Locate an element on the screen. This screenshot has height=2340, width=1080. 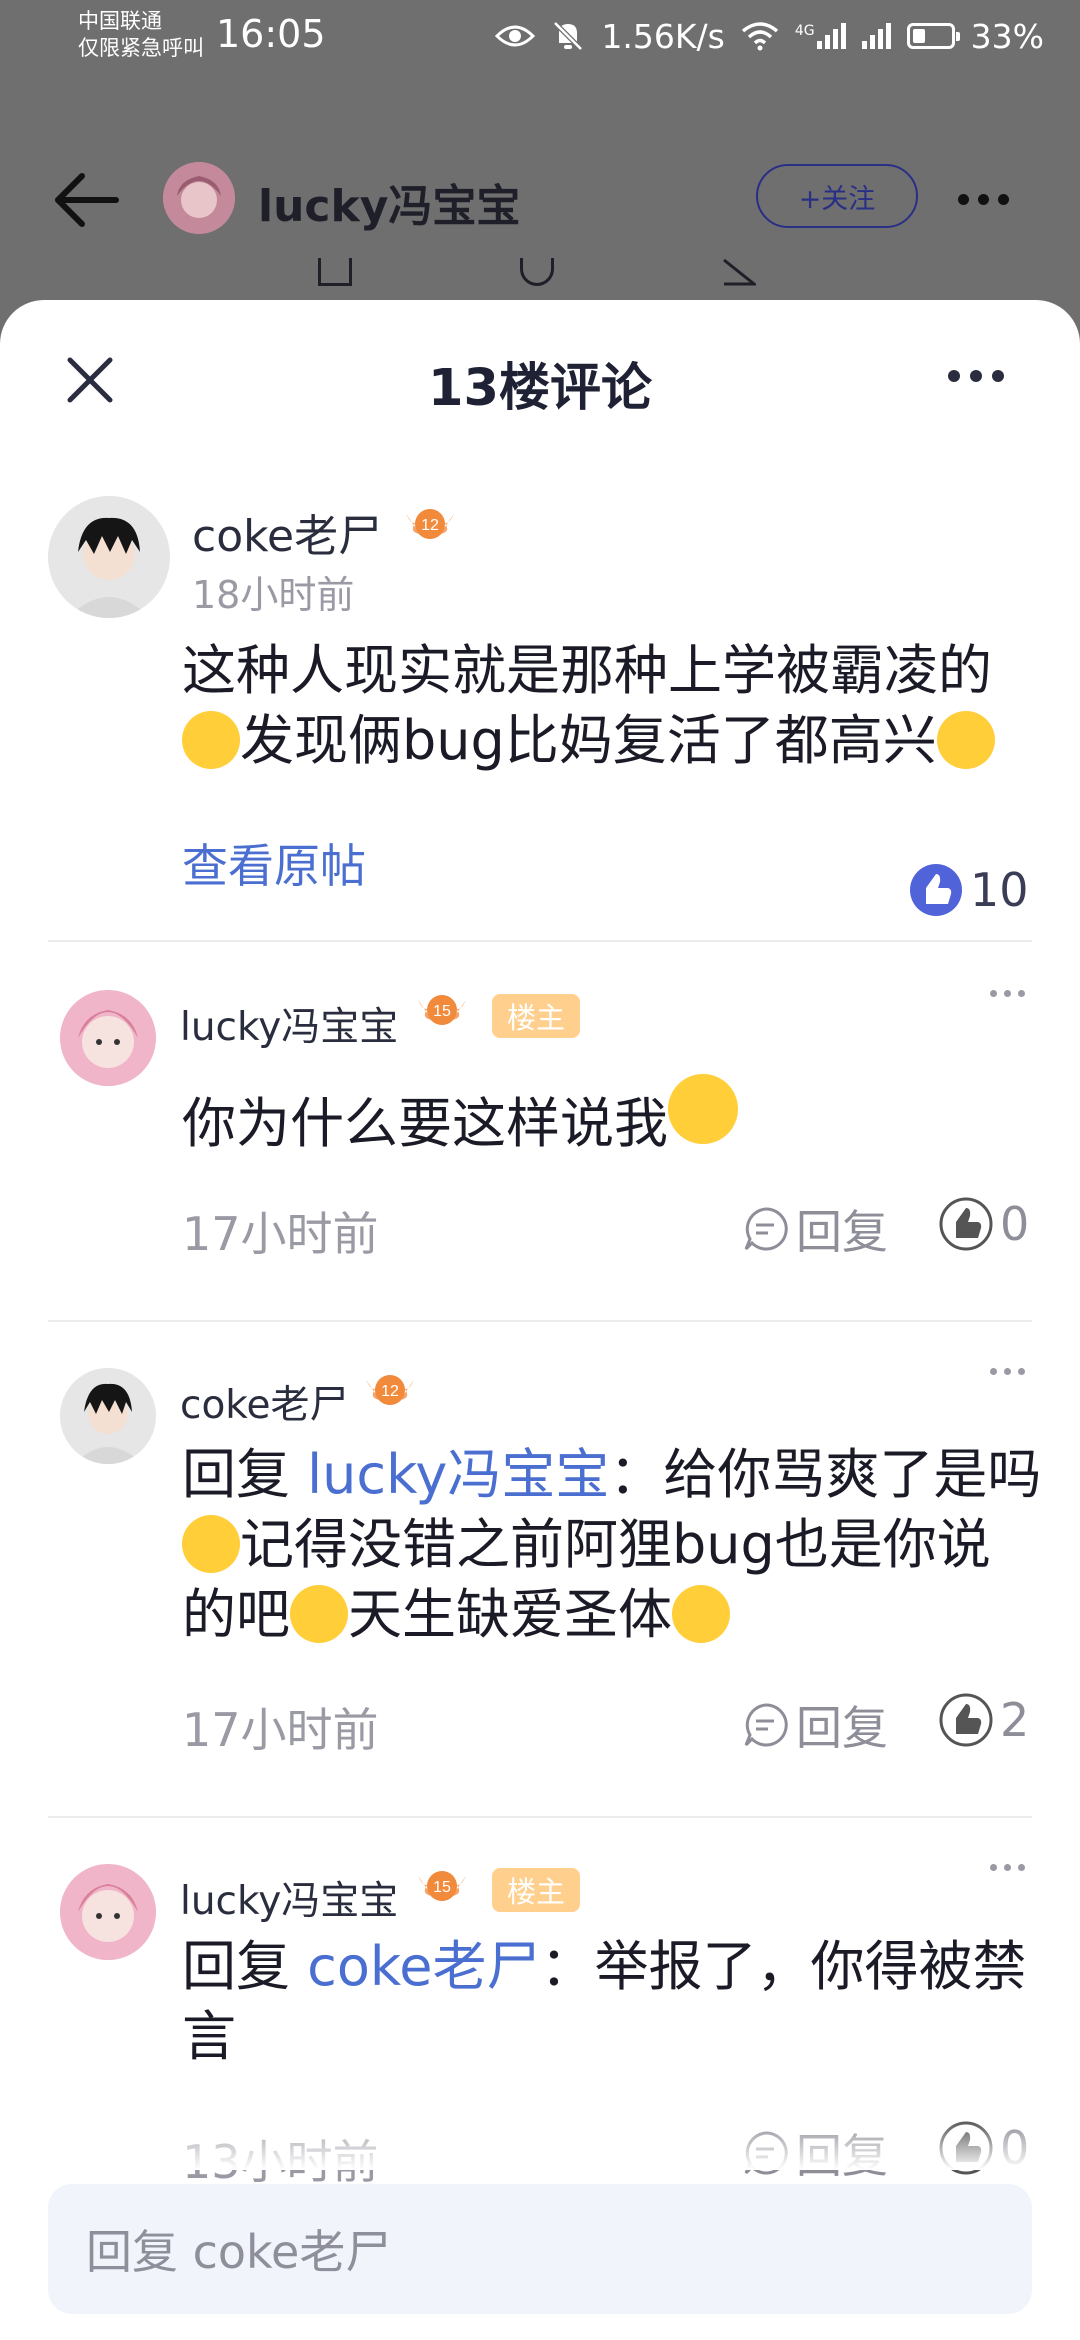
post-header: lucky冯宝宝 +关注 is located at coordinates (540, 200).